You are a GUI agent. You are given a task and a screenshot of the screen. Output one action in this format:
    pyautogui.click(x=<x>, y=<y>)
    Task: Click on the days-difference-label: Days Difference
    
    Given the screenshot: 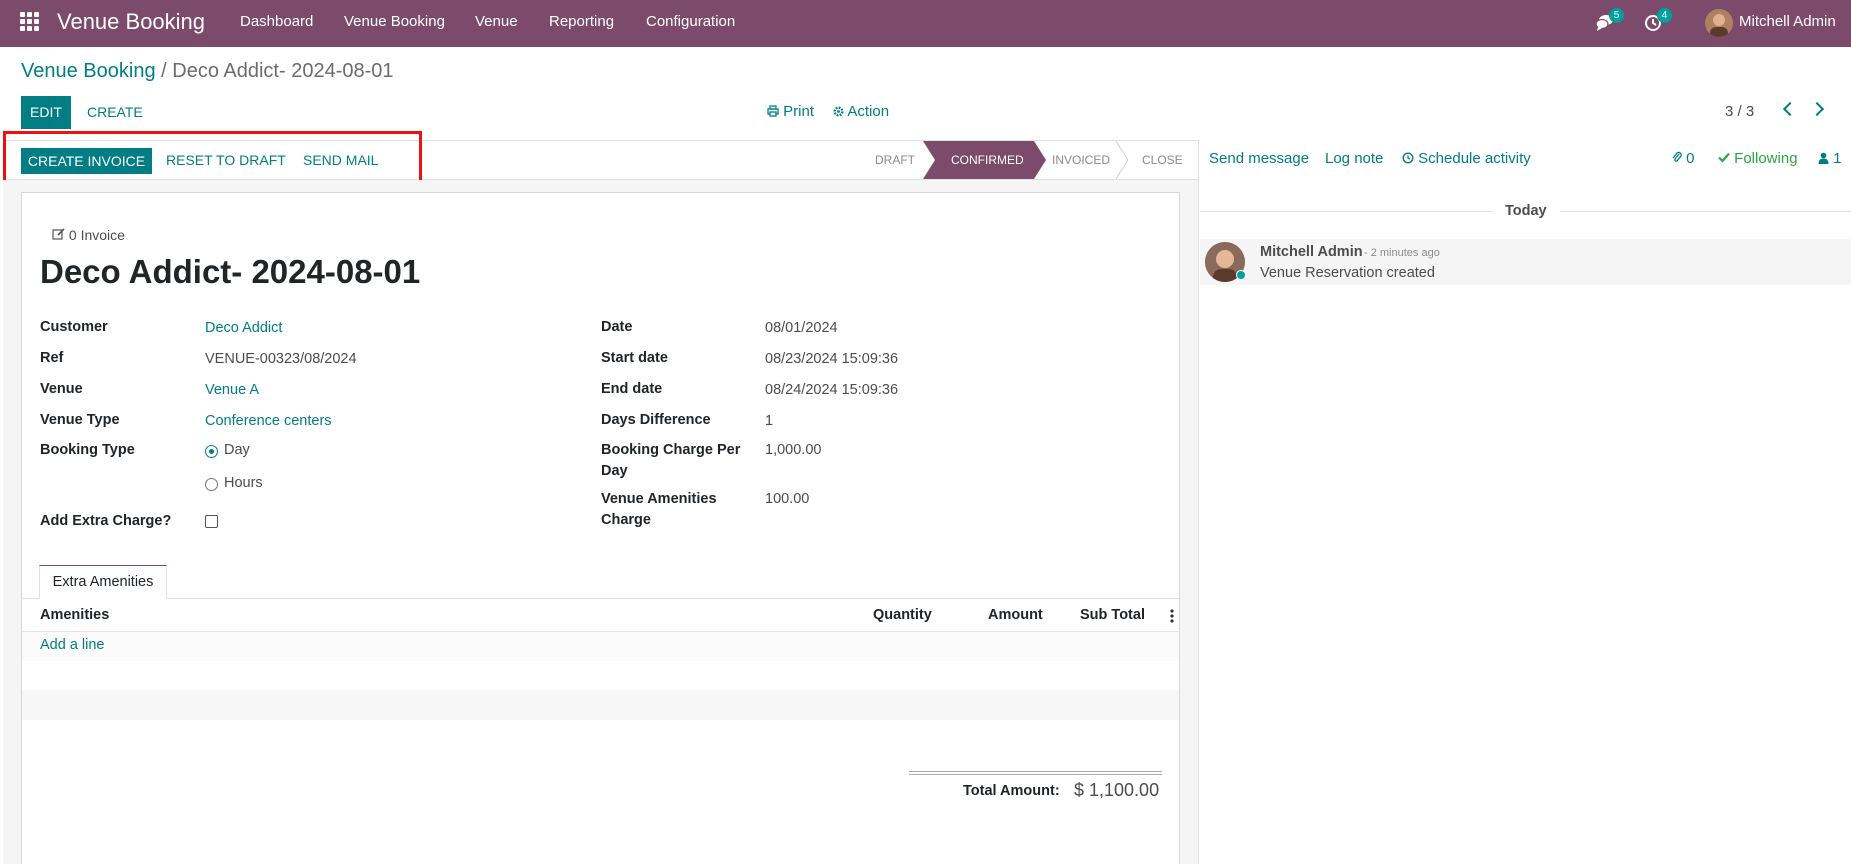 What is the action you would take?
    pyautogui.click(x=656, y=420)
    